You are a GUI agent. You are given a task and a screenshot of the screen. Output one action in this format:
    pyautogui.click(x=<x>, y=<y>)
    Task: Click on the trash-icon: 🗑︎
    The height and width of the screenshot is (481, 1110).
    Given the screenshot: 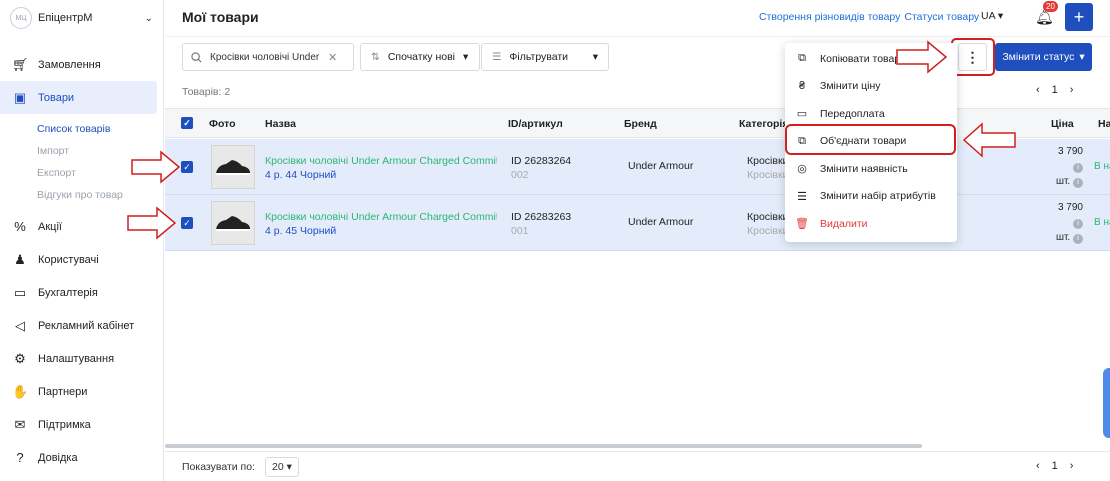 What is the action you would take?
    pyautogui.click(x=802, y=224)
    